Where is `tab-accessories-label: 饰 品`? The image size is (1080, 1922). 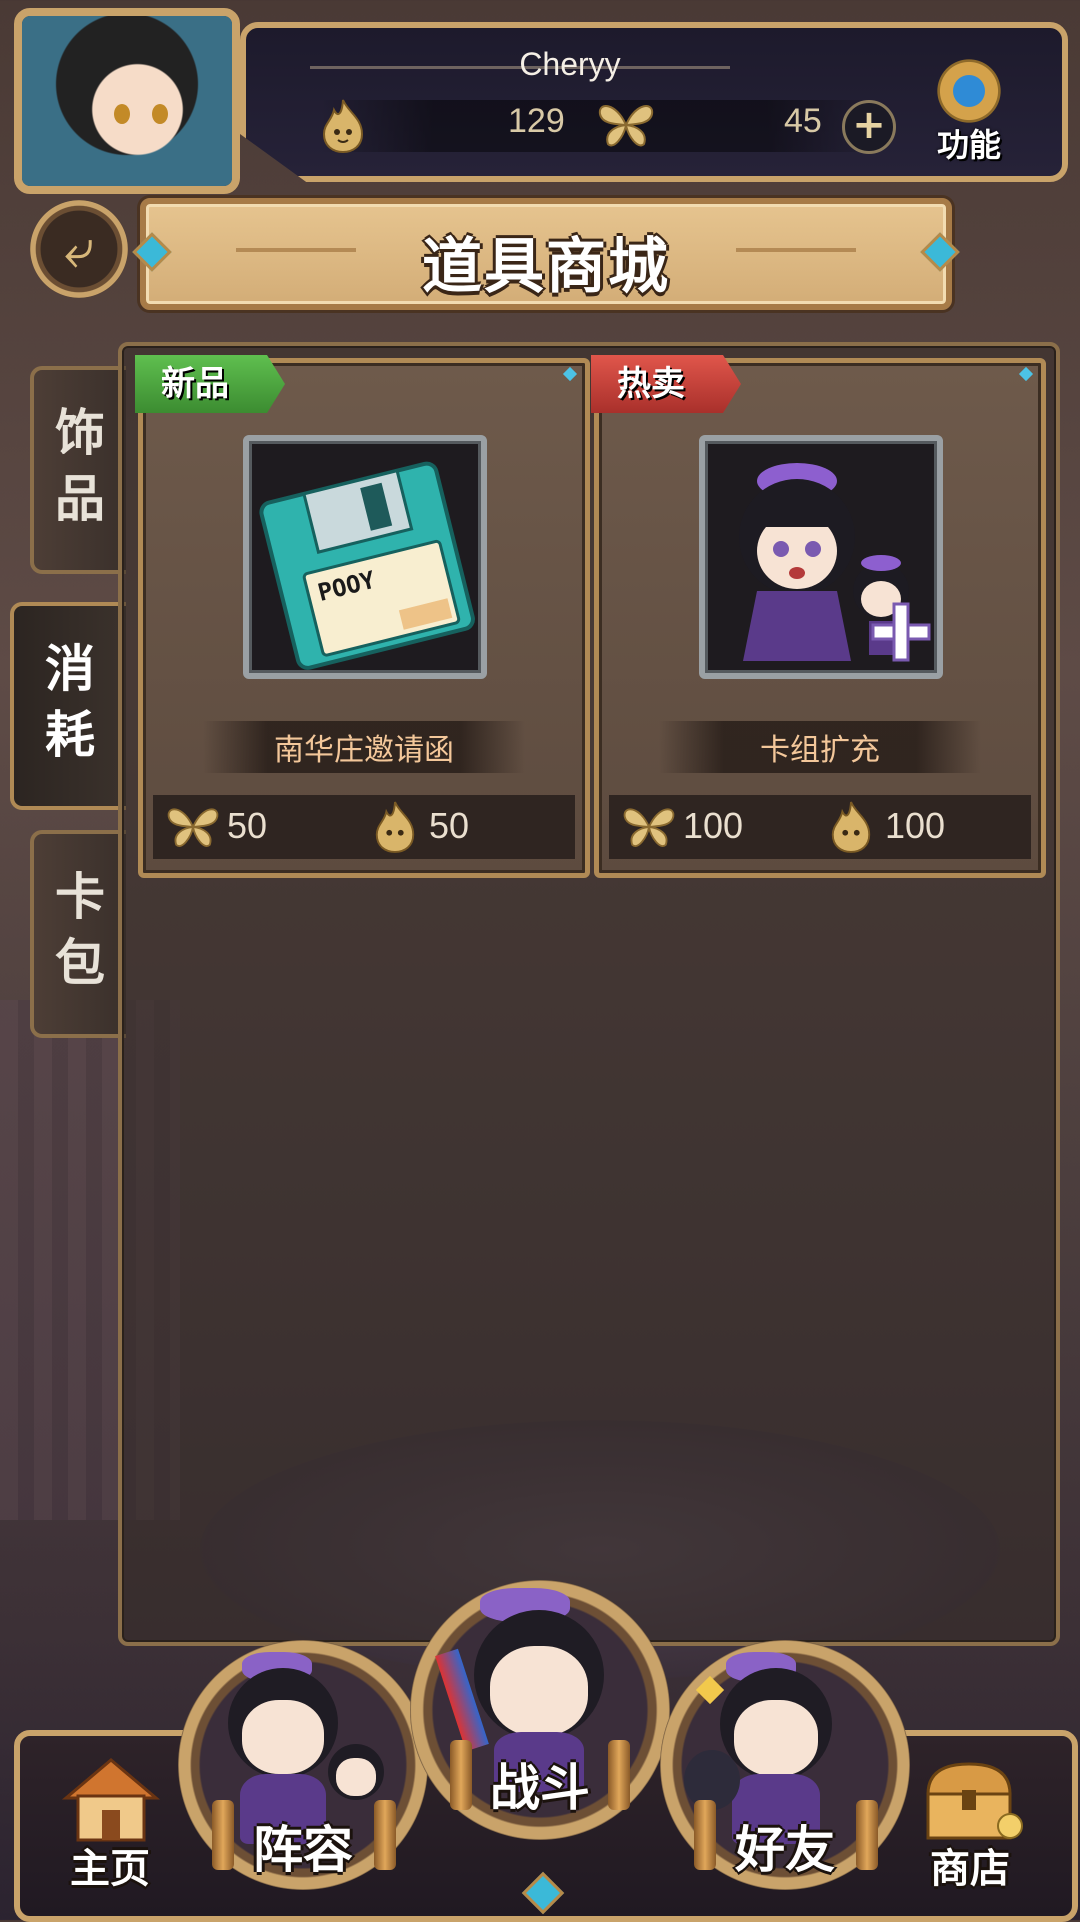 tab-accessories-label: 饰 品 is located at coordinates (80, 466).